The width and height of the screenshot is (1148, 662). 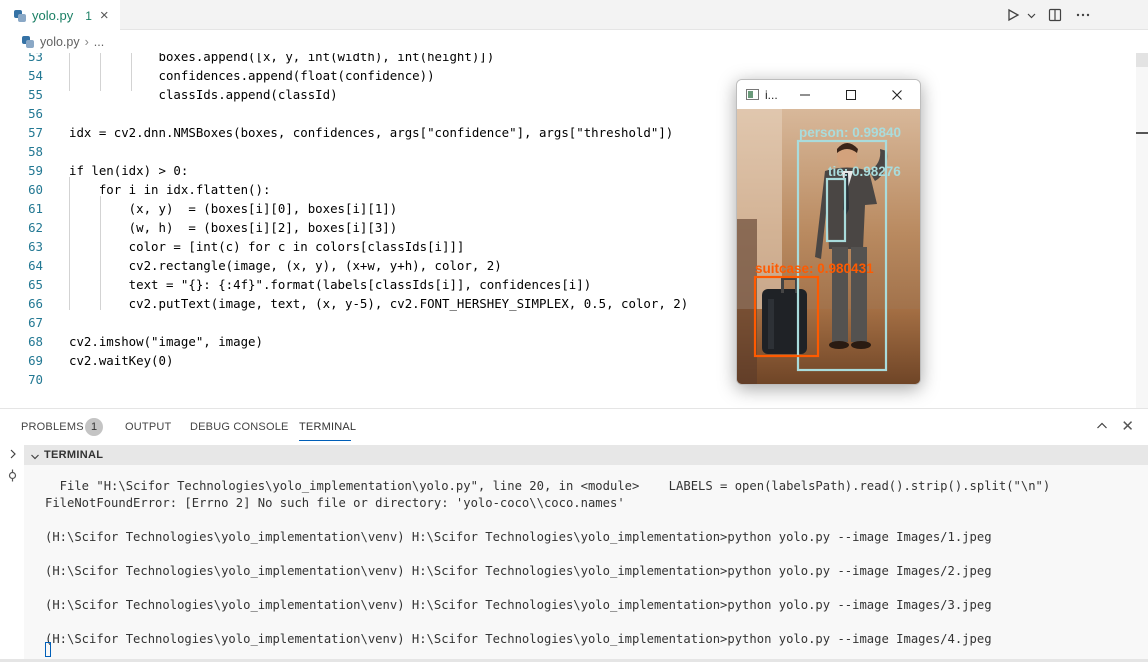 What do you see at coordinates (104, 15) in the screenshot?
I see `tab-close-button: ×` at bounding box center [104, 15].